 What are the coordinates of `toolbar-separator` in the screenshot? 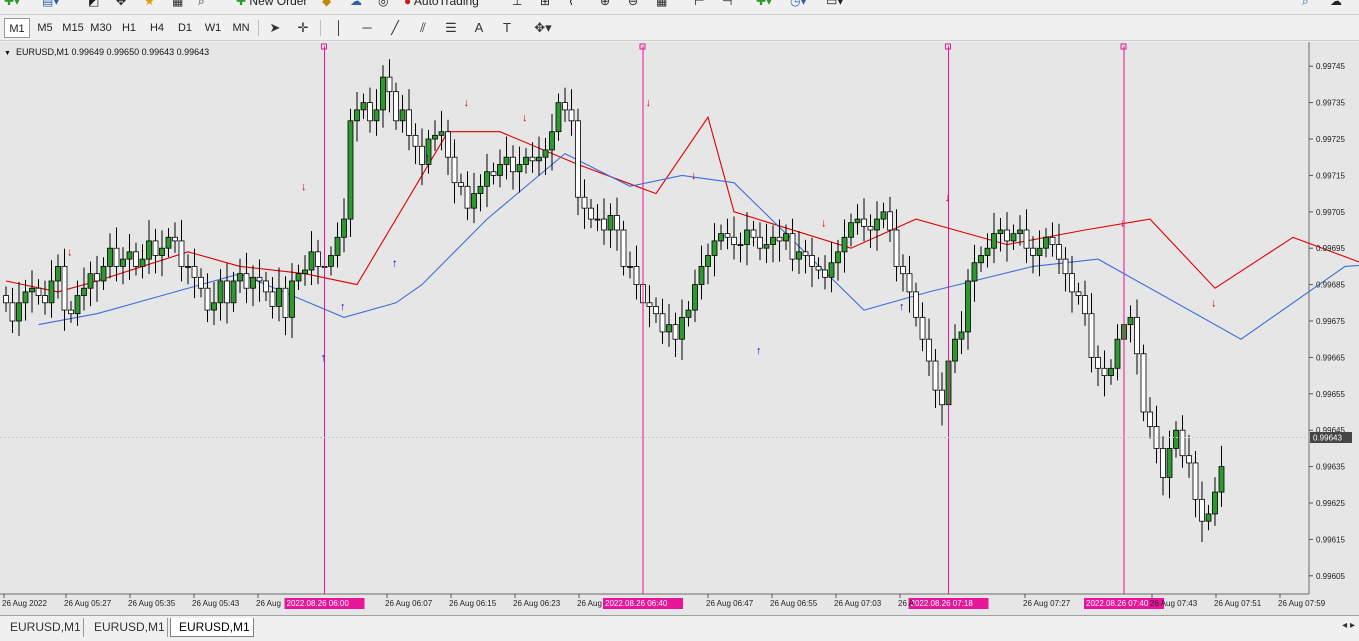 It's located at (320, 28).